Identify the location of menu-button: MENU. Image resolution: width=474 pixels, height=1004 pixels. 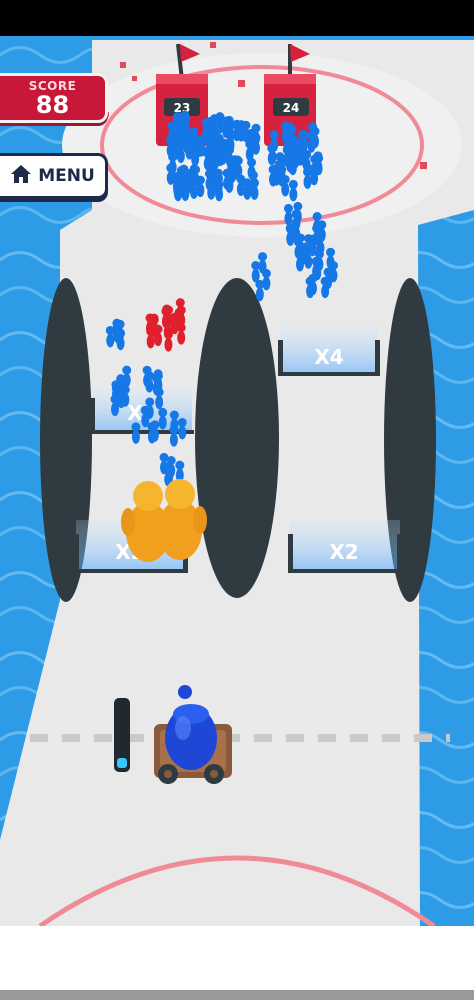
(54, 176).